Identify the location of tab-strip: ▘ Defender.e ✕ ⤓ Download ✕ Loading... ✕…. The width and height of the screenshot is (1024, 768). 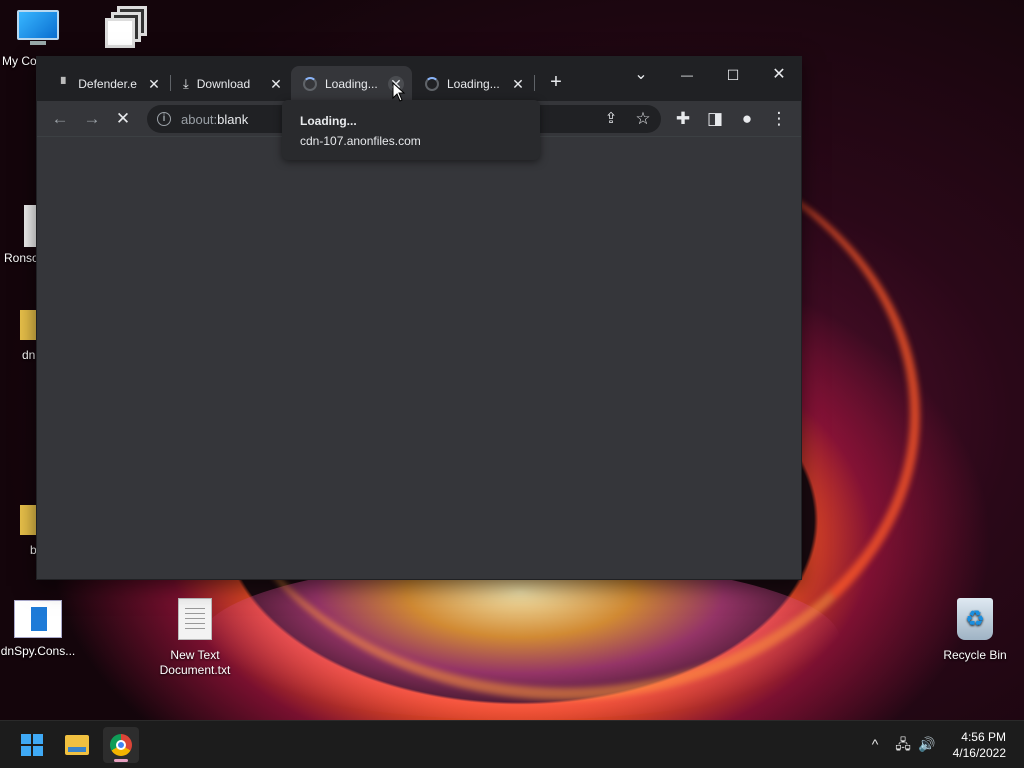
(419, 79).